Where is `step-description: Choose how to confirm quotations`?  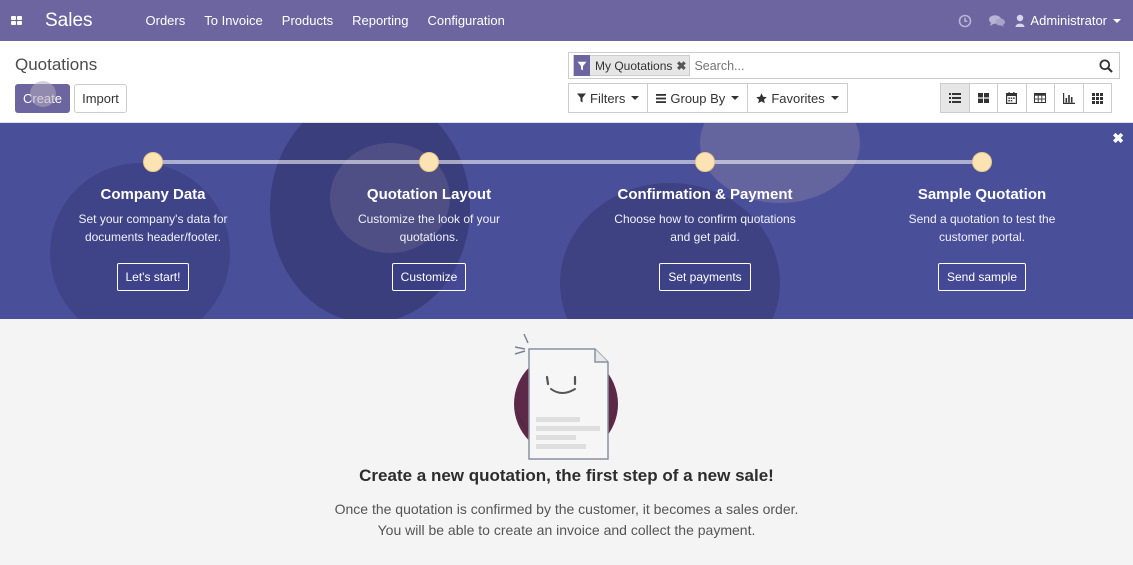
step-description: Choose how to confirm quotations is located at coordinates (705, 219).